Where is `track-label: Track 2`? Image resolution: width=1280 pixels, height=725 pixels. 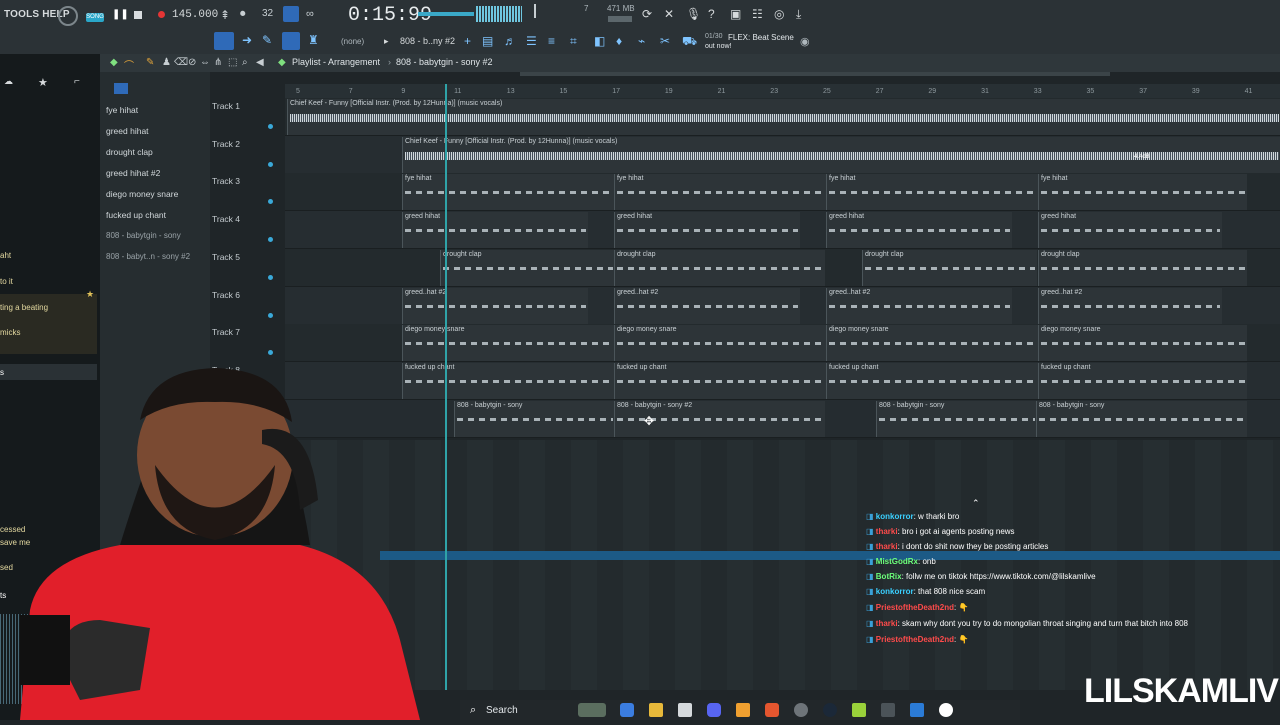 track-label: Track 2 is located at coordinates (245, 144).